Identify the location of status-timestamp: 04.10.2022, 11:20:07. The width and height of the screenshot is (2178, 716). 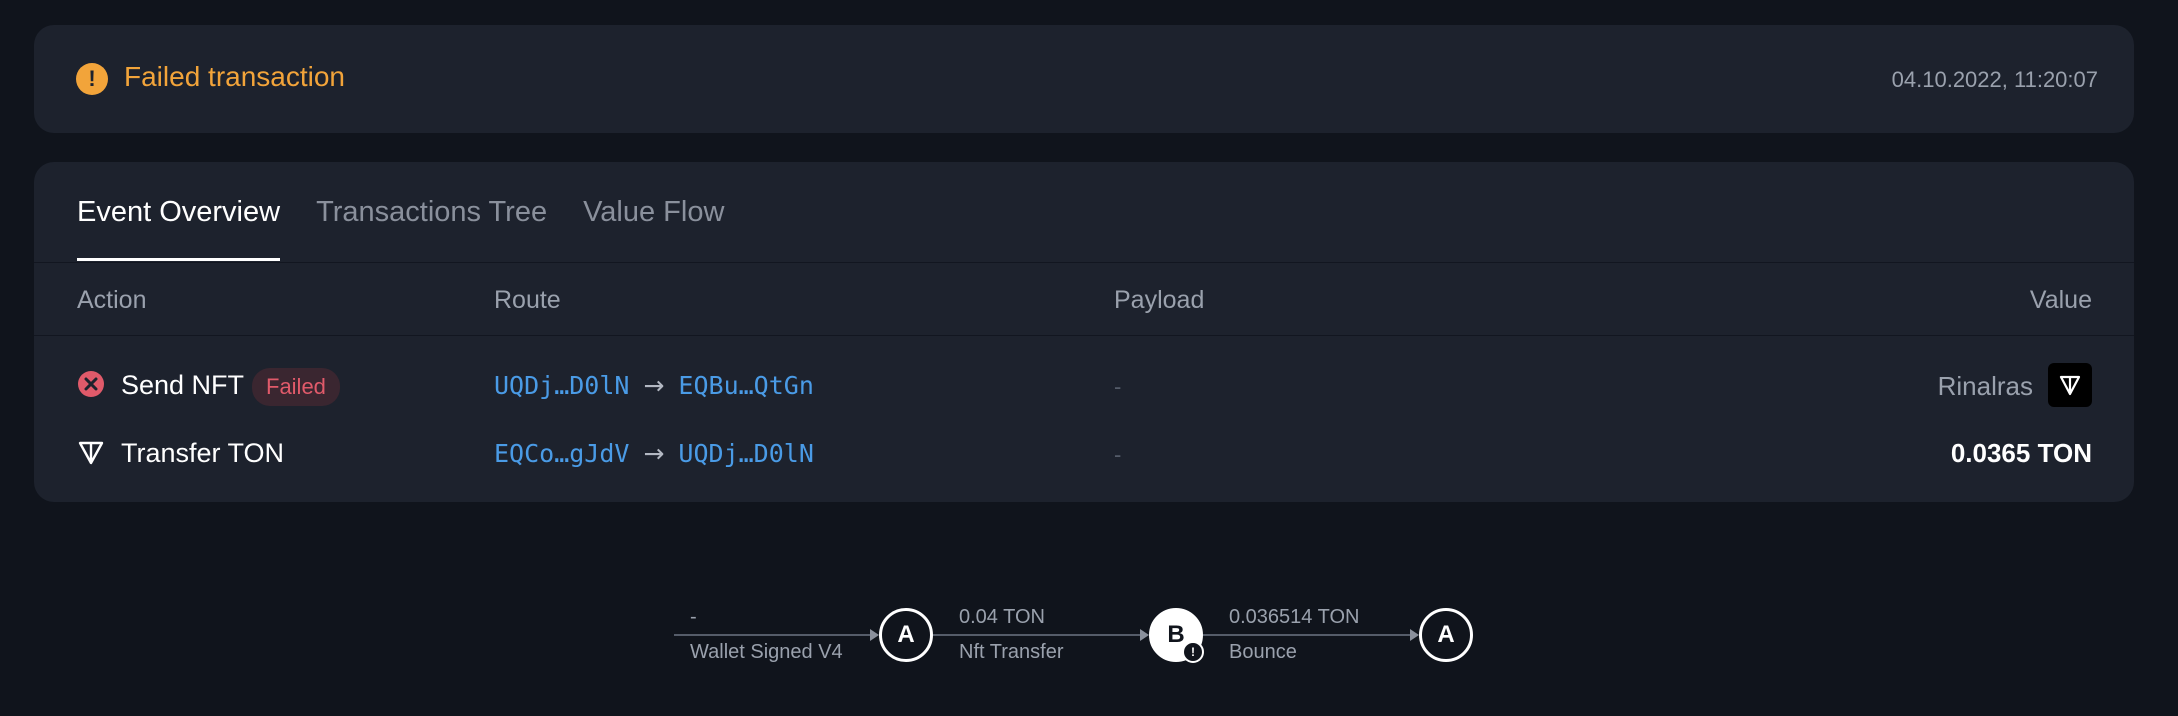
(1994, 79).